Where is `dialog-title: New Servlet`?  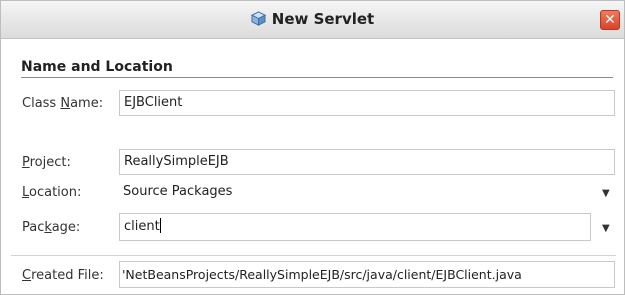
dialog-title: New Servlet is located at coordinates (323, 19).